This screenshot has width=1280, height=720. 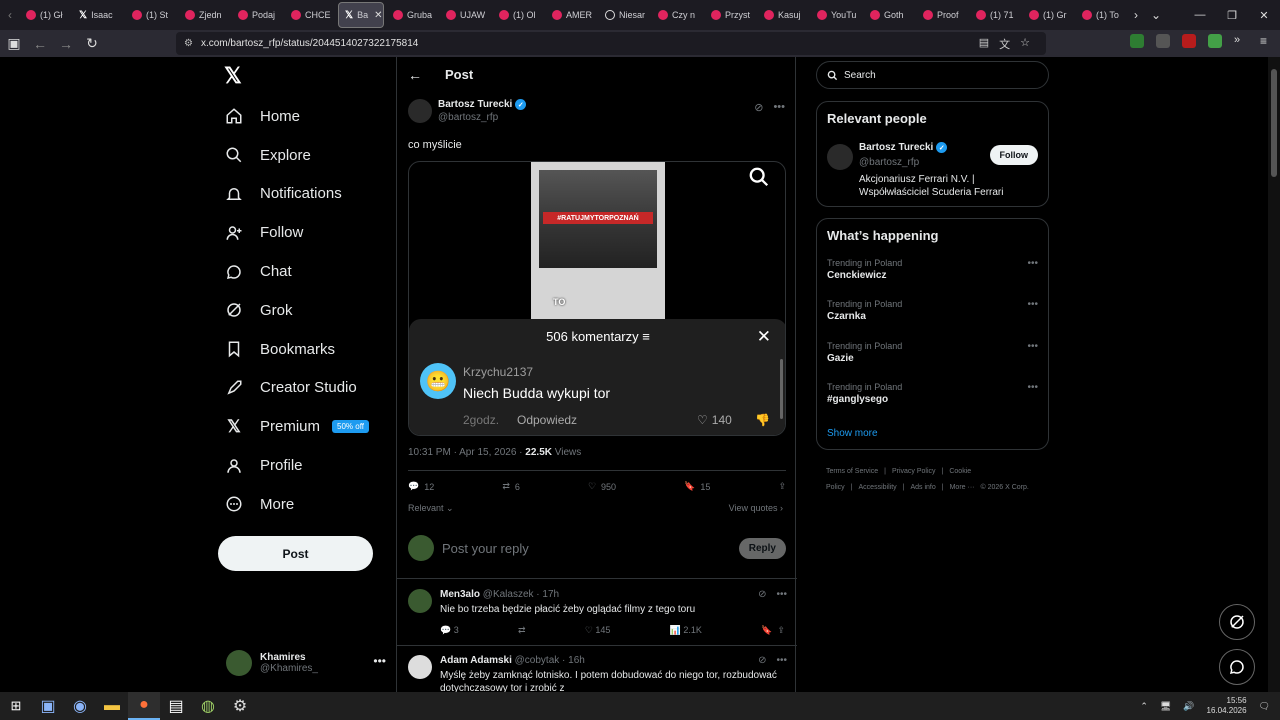 I want to click on reload-icon: ↻, so click(x=92, y=44).